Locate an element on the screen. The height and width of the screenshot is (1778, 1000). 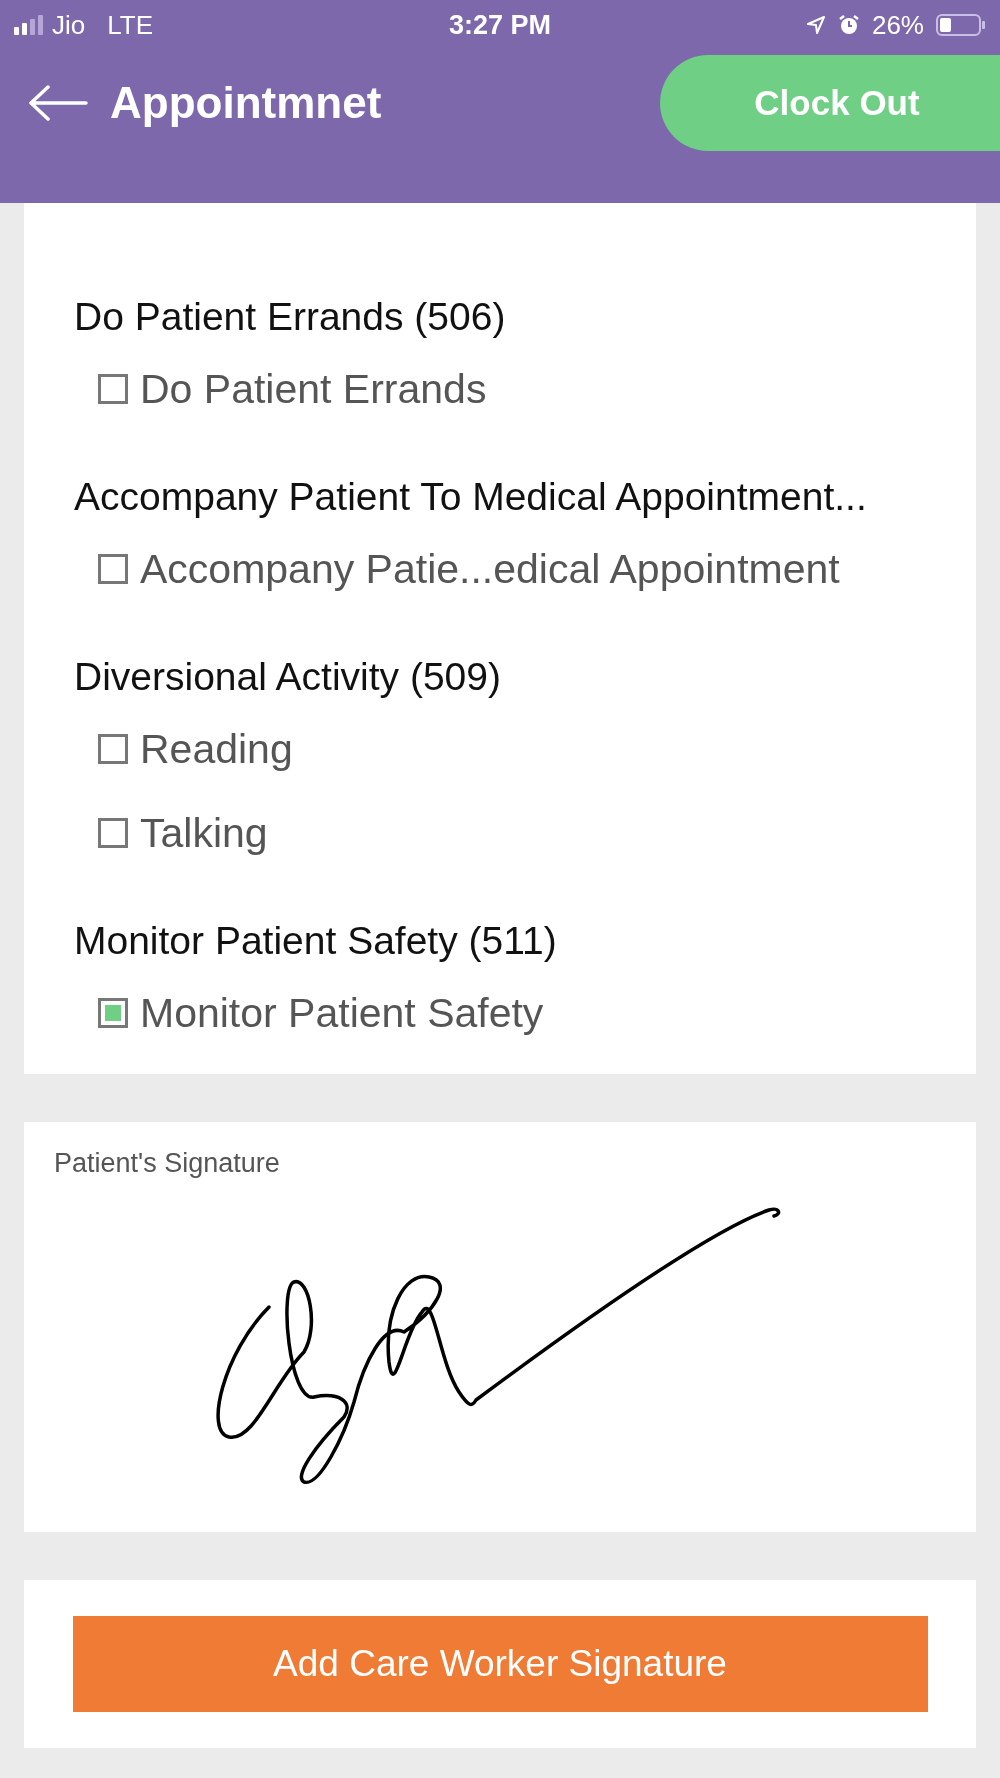
checkbox-label: Talking is located at coordinates (204, 833).